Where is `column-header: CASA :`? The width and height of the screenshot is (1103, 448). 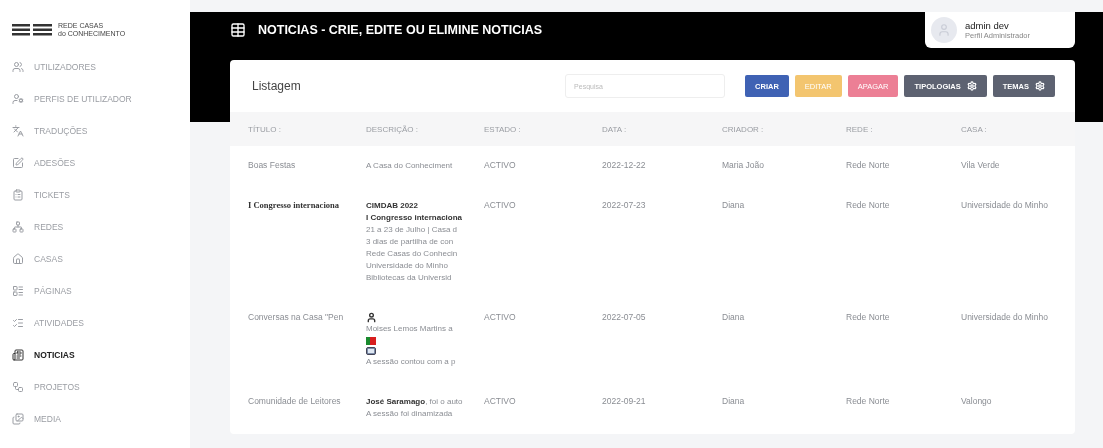 column-header: CASA : is located at coordinates (1018, 129).